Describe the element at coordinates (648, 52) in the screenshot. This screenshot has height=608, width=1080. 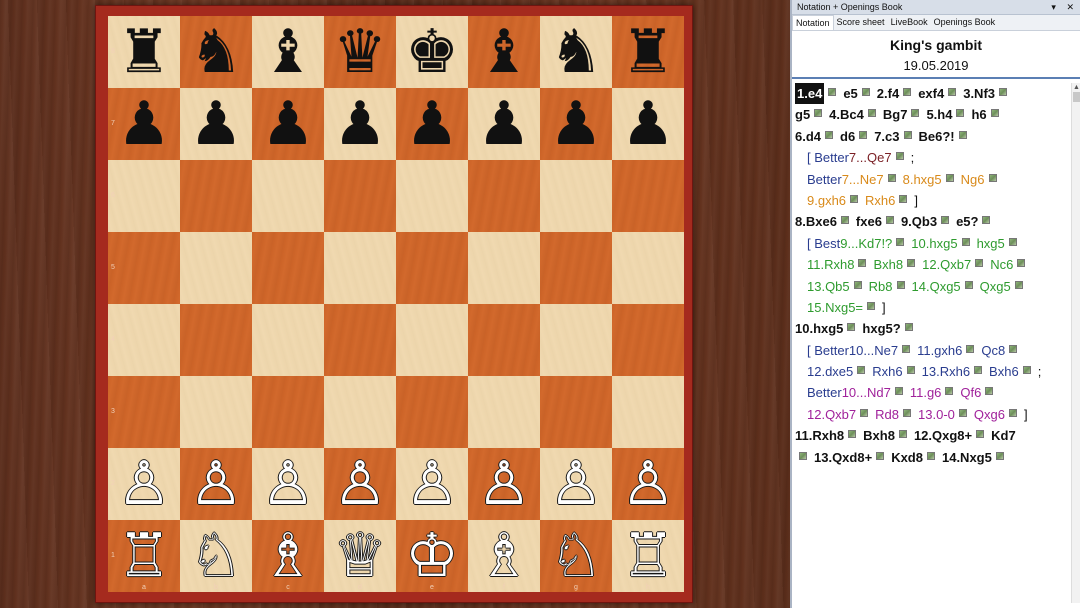
I see `square-h8: ♜` at that location.